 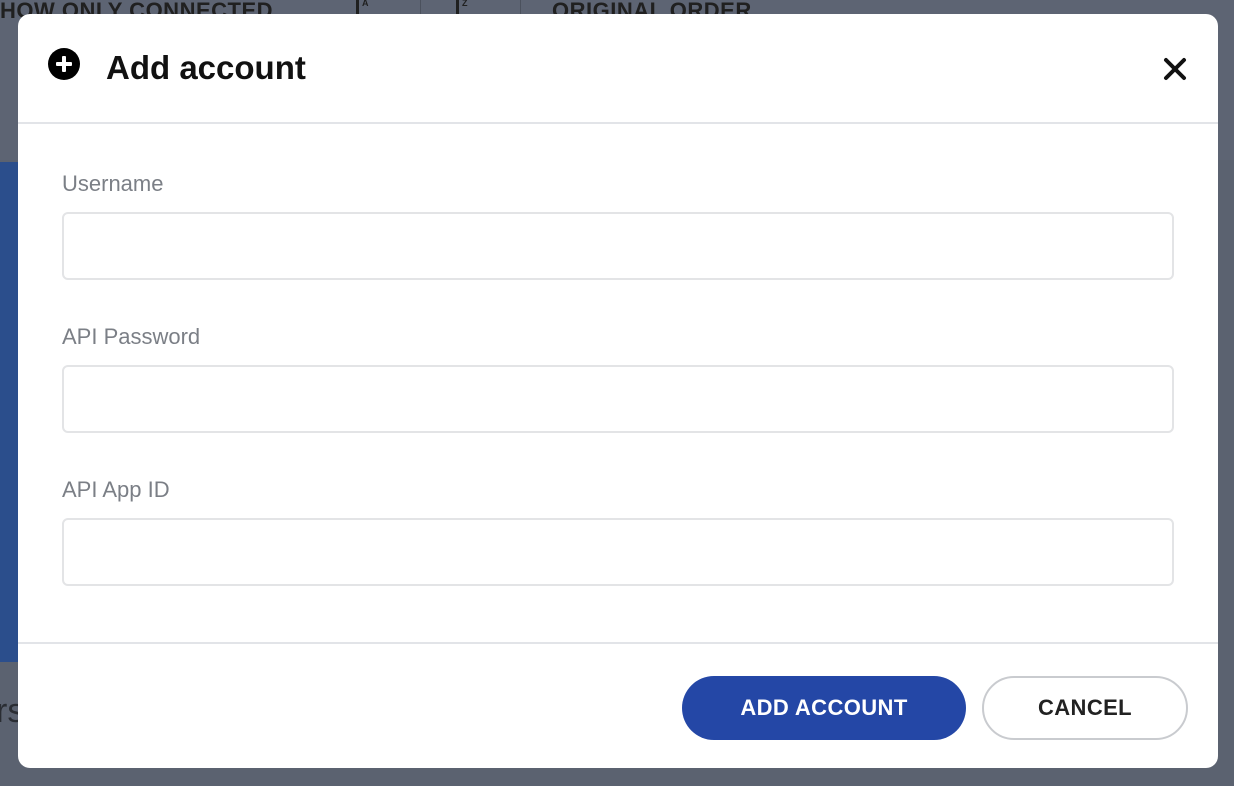 What do you see at coordinates (618, 552) in the screenshot?
I see `api-app-id-input` at bounding box center [618, 552].